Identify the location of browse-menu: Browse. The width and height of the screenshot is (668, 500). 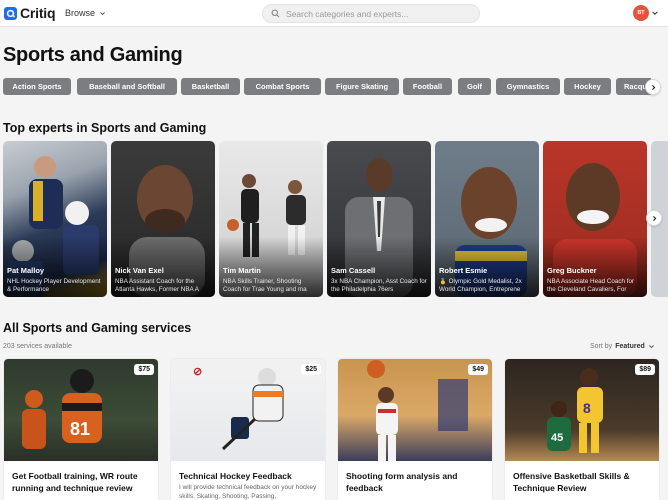
(85, 13).